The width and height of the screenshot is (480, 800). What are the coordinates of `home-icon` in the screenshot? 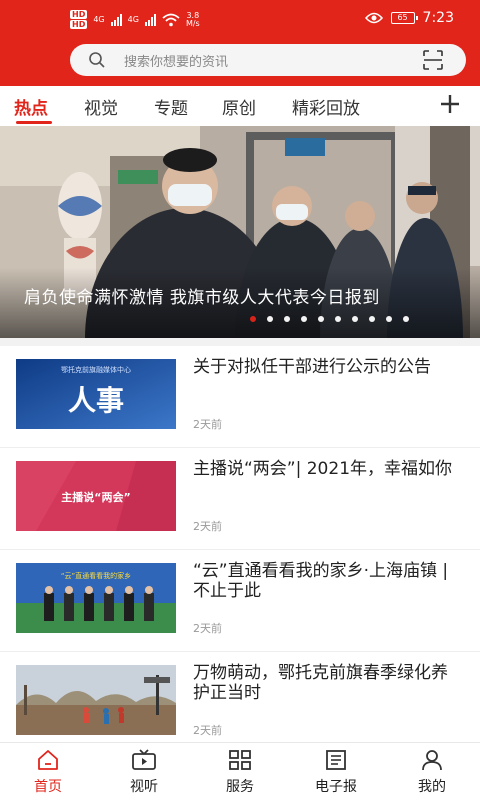 It's located at (48, 760).